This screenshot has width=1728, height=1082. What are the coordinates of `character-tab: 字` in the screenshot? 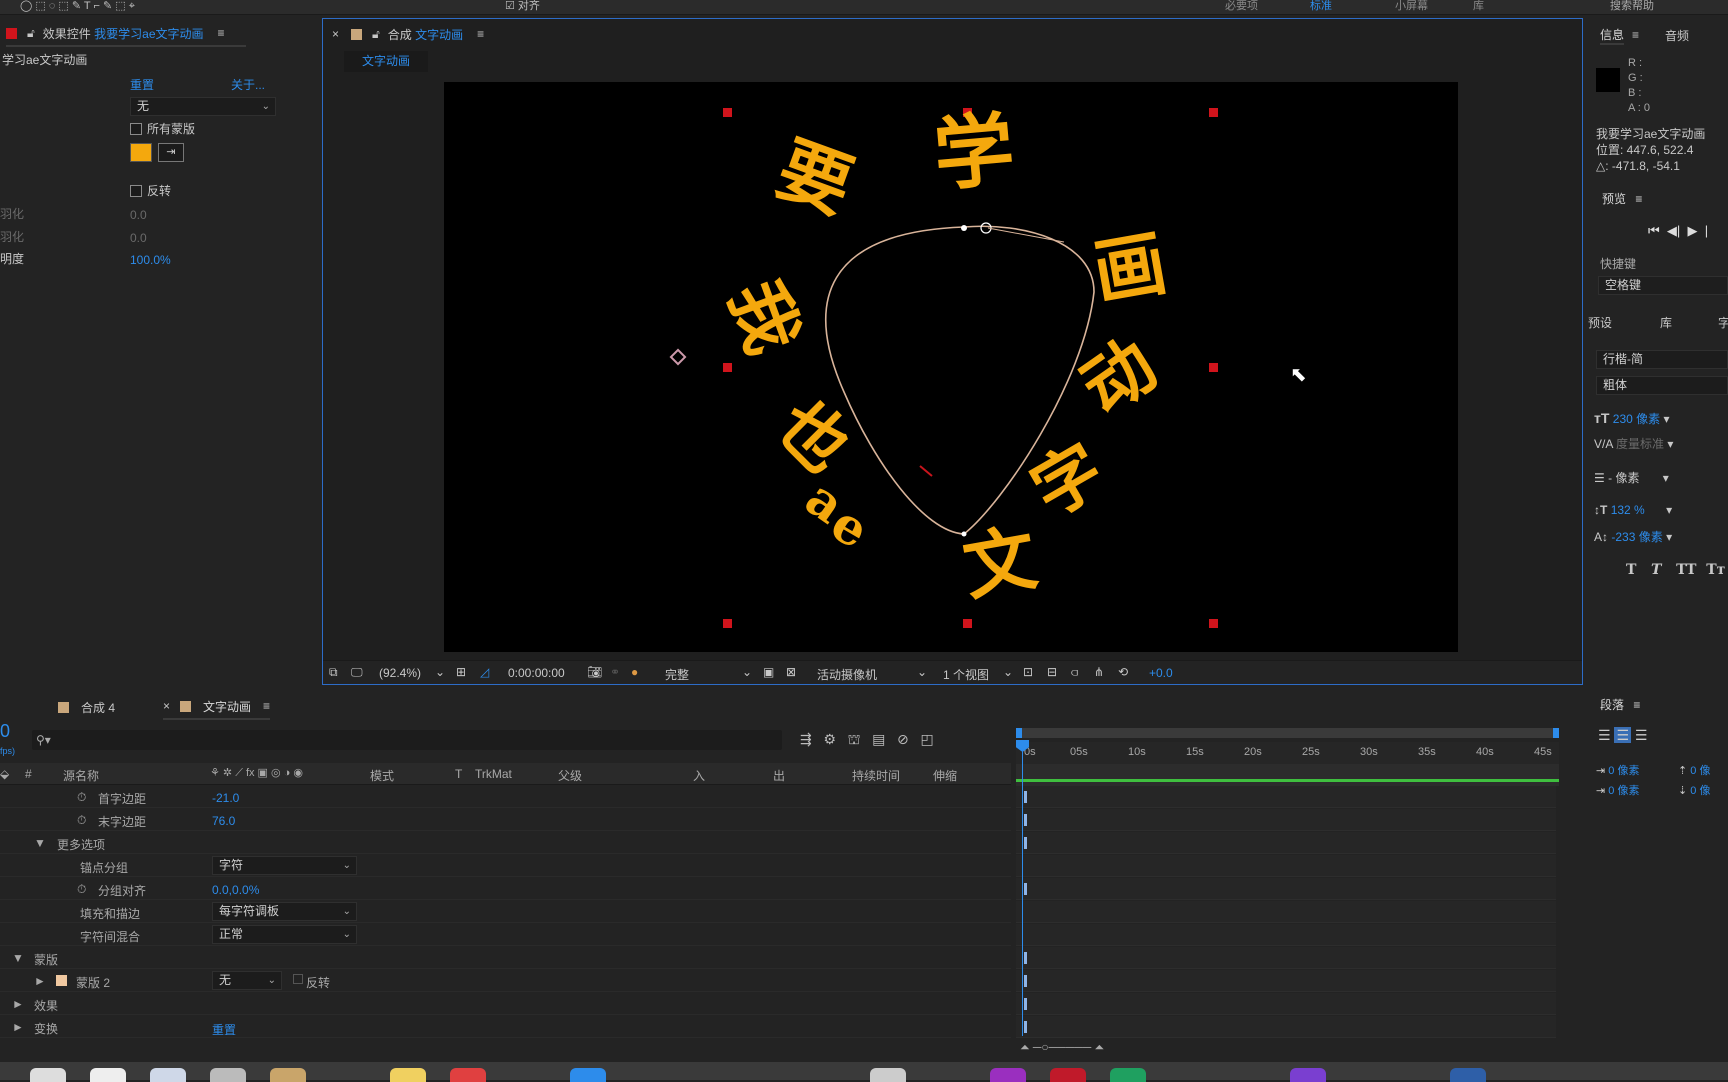 It's located at (1723, 323).